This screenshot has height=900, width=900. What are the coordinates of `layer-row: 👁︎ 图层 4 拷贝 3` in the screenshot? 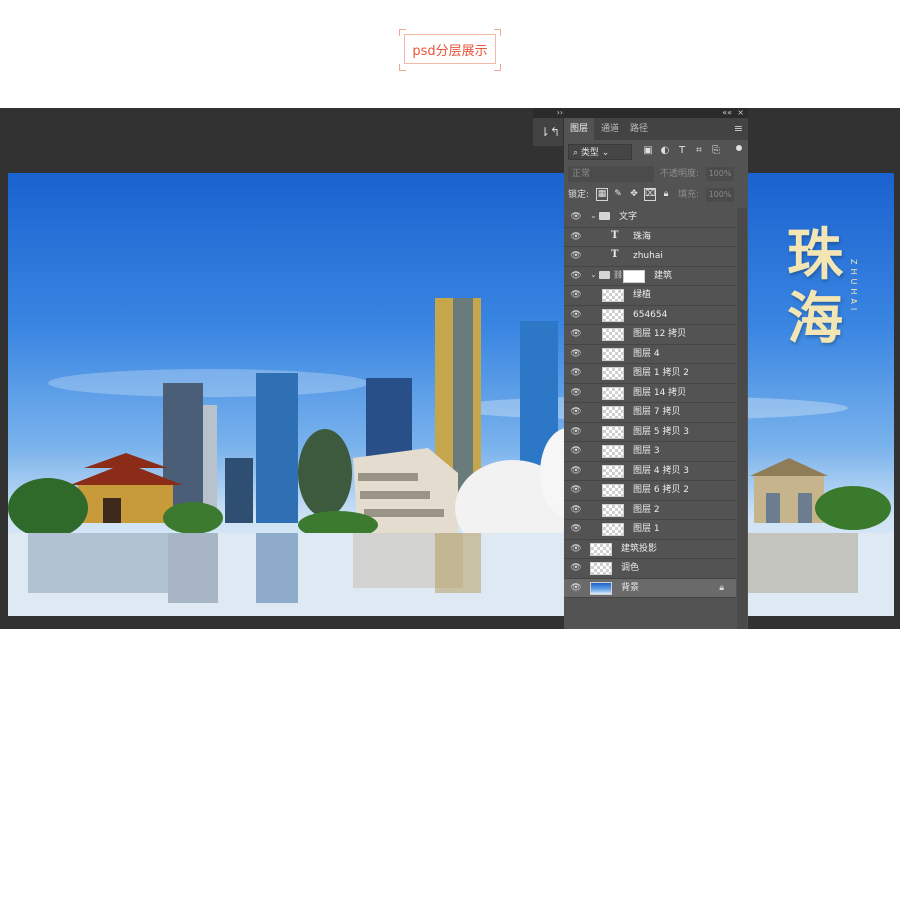 It's located at (650, 471).